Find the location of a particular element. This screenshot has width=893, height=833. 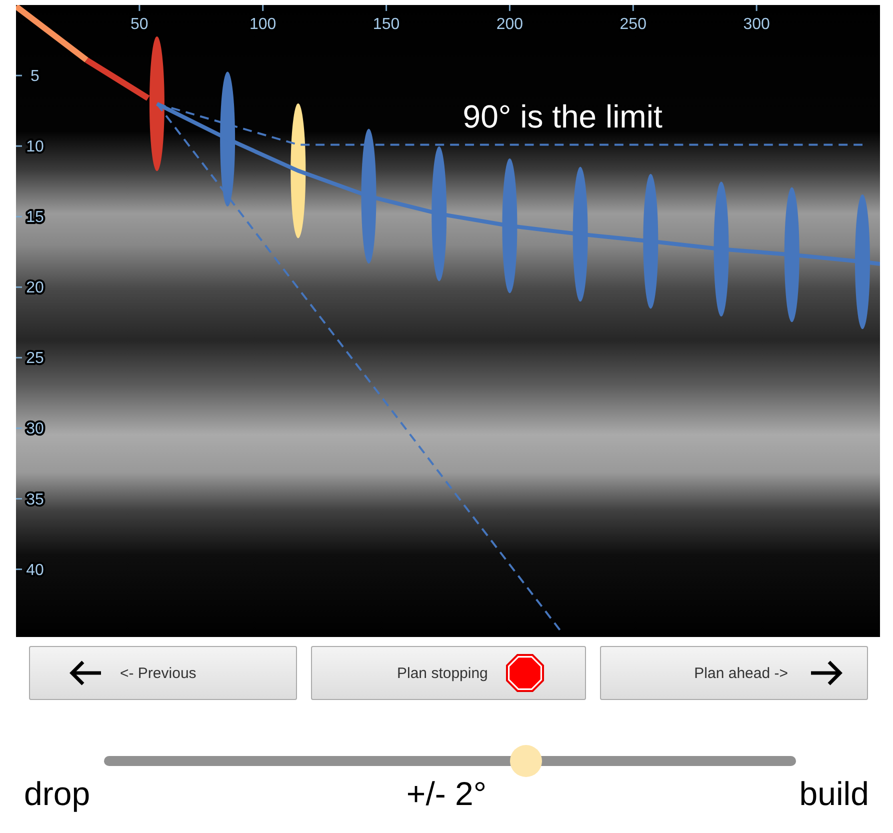

tick-label: 25 is located at coordinates (35, 359).